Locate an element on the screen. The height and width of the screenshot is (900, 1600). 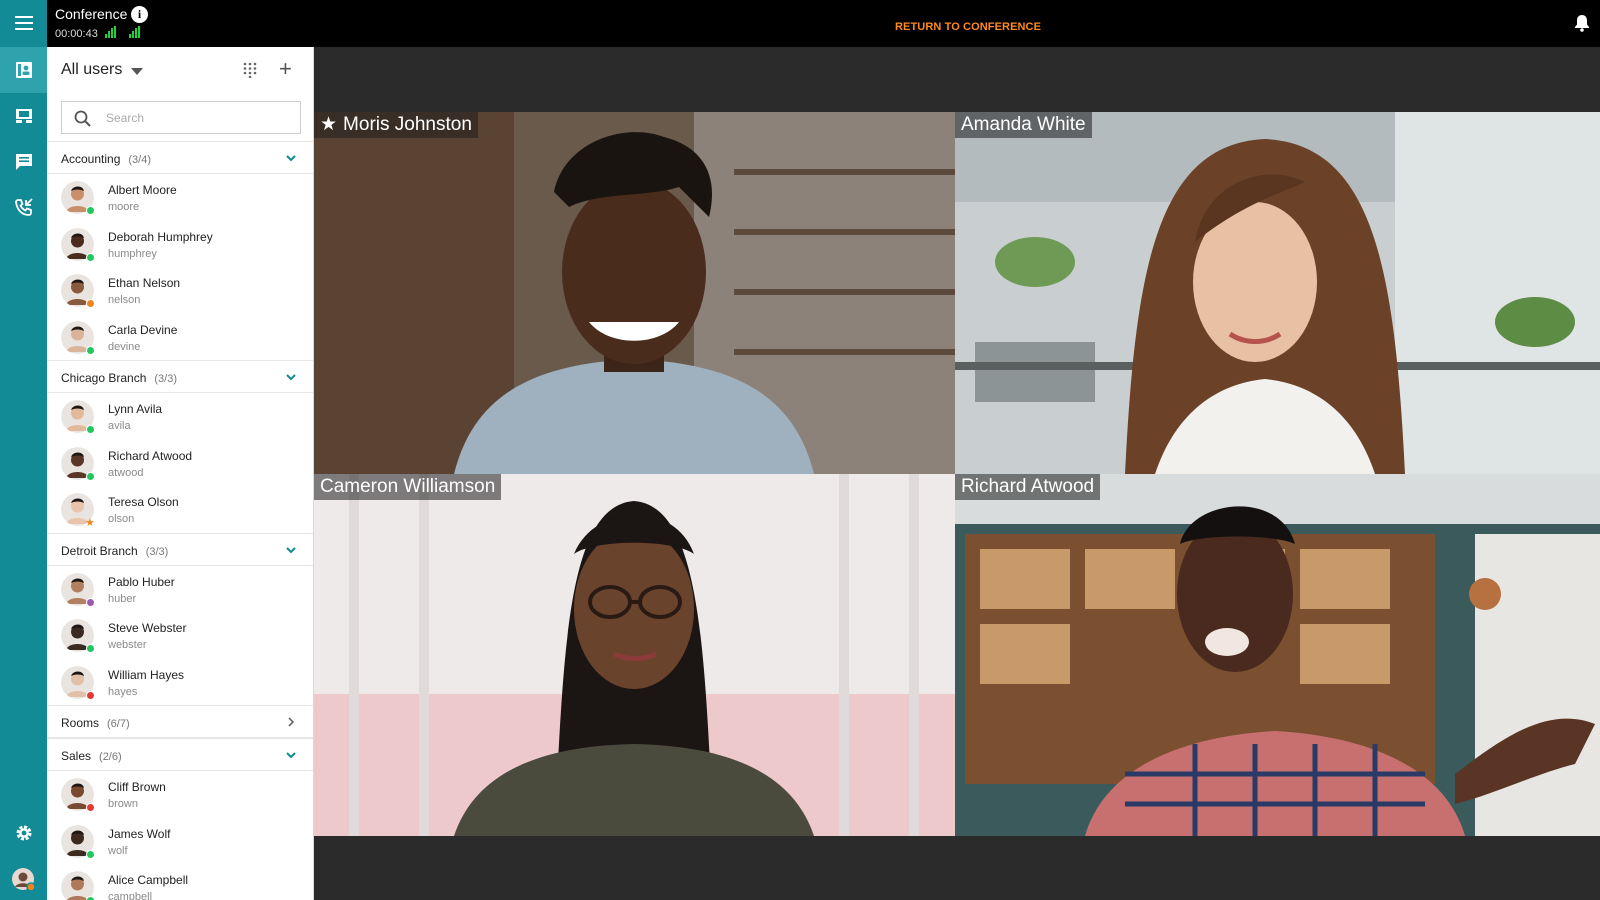
dialpad-icon is located at coordinates (250, 70).